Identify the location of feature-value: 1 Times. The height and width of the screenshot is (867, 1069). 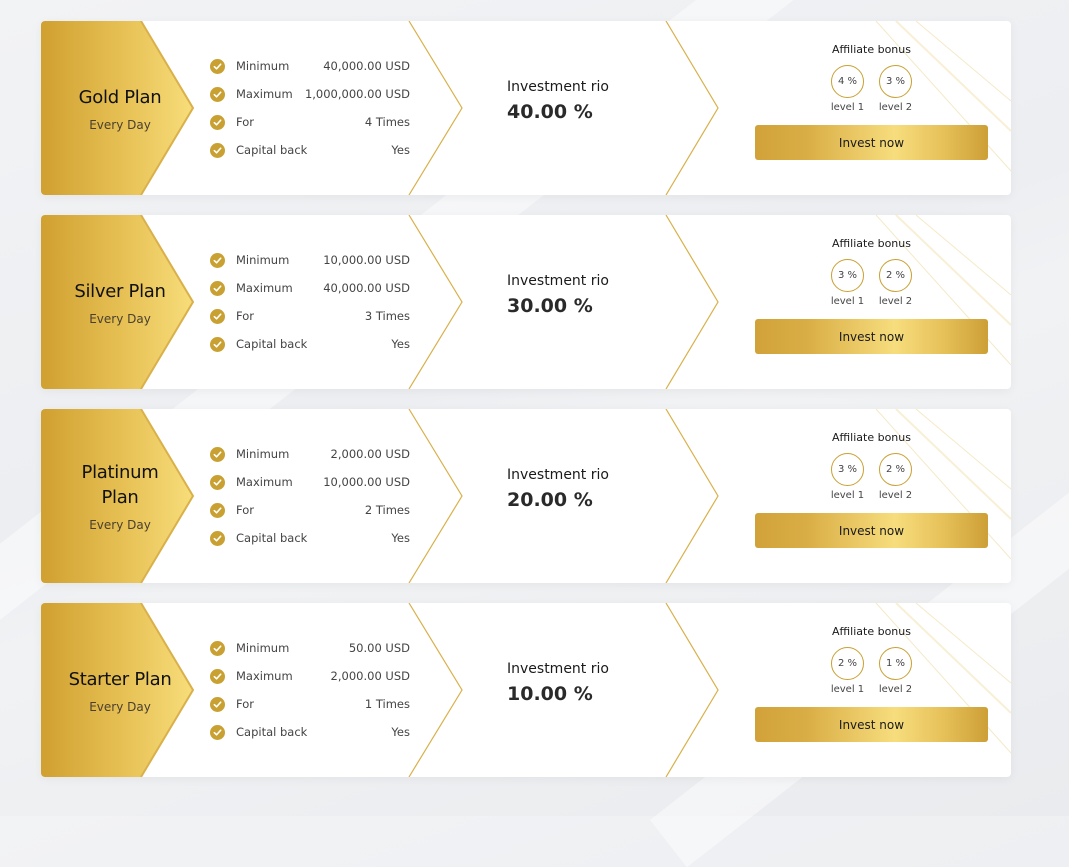
(387, 704).